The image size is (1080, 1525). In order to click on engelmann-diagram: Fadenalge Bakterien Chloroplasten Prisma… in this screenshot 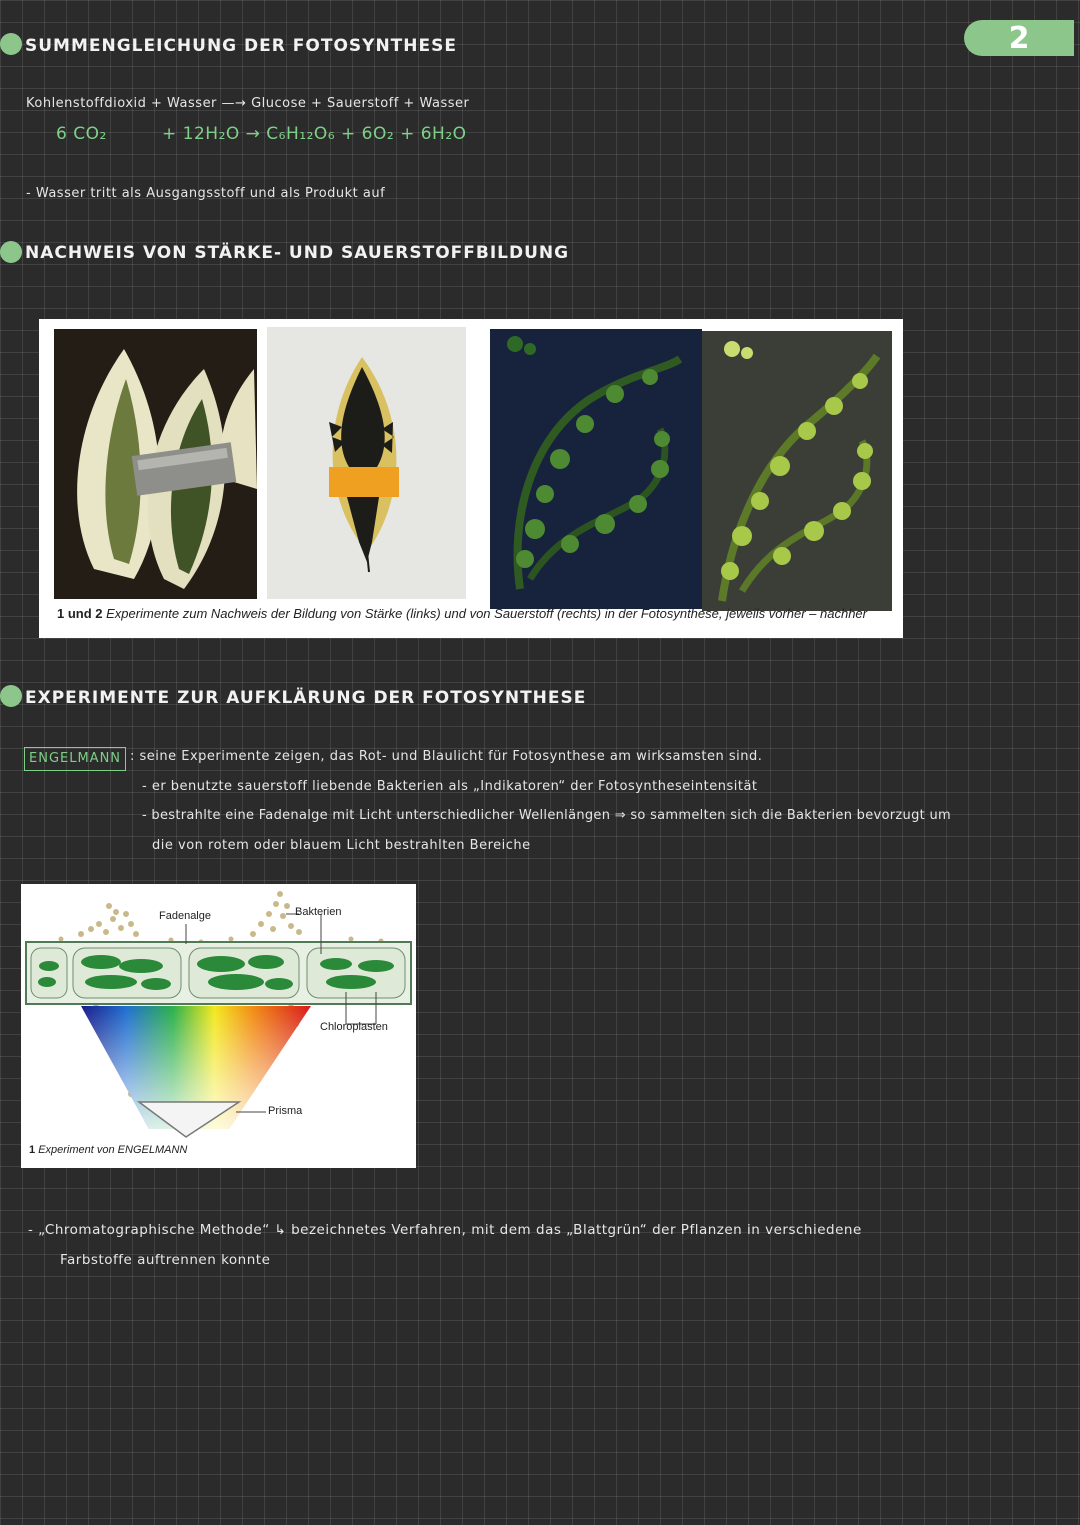, I will do `click(218, 1026)`.